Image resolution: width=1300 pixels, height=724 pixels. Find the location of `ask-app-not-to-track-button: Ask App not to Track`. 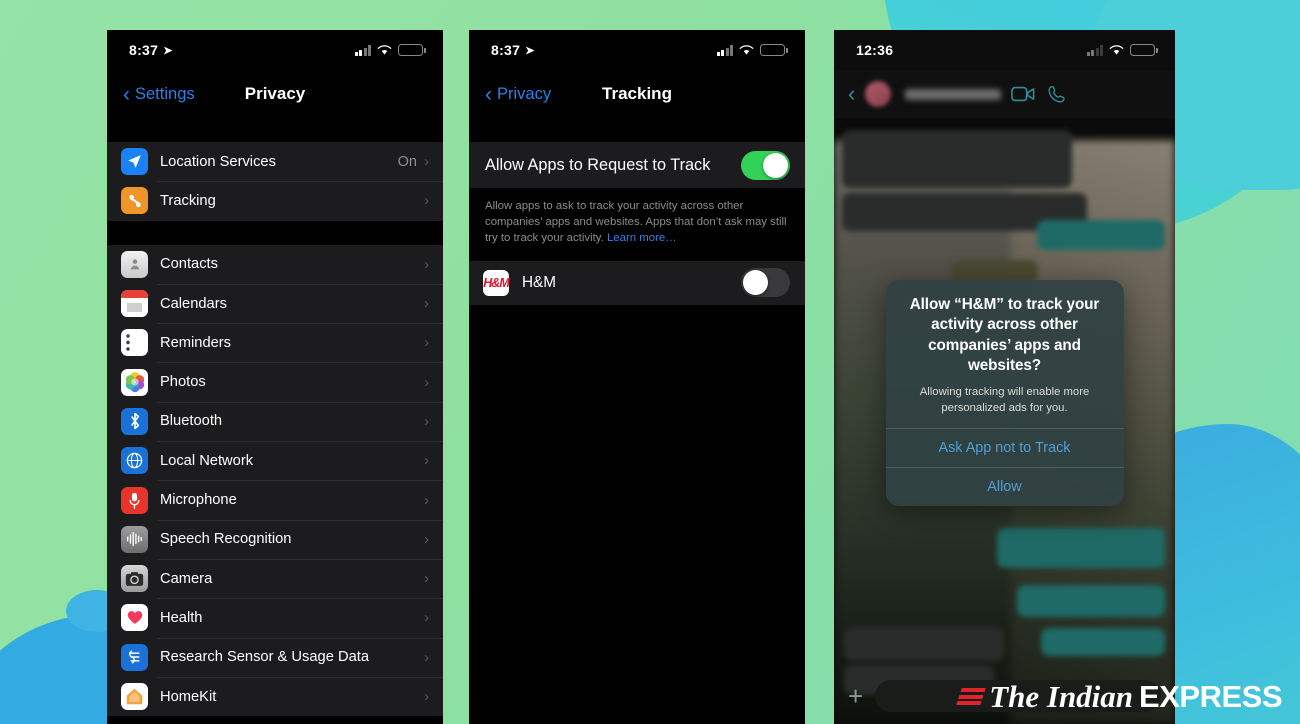

ask-app-not-to-track-button: Ask App not to Track is located at coordinates (1004, 447).